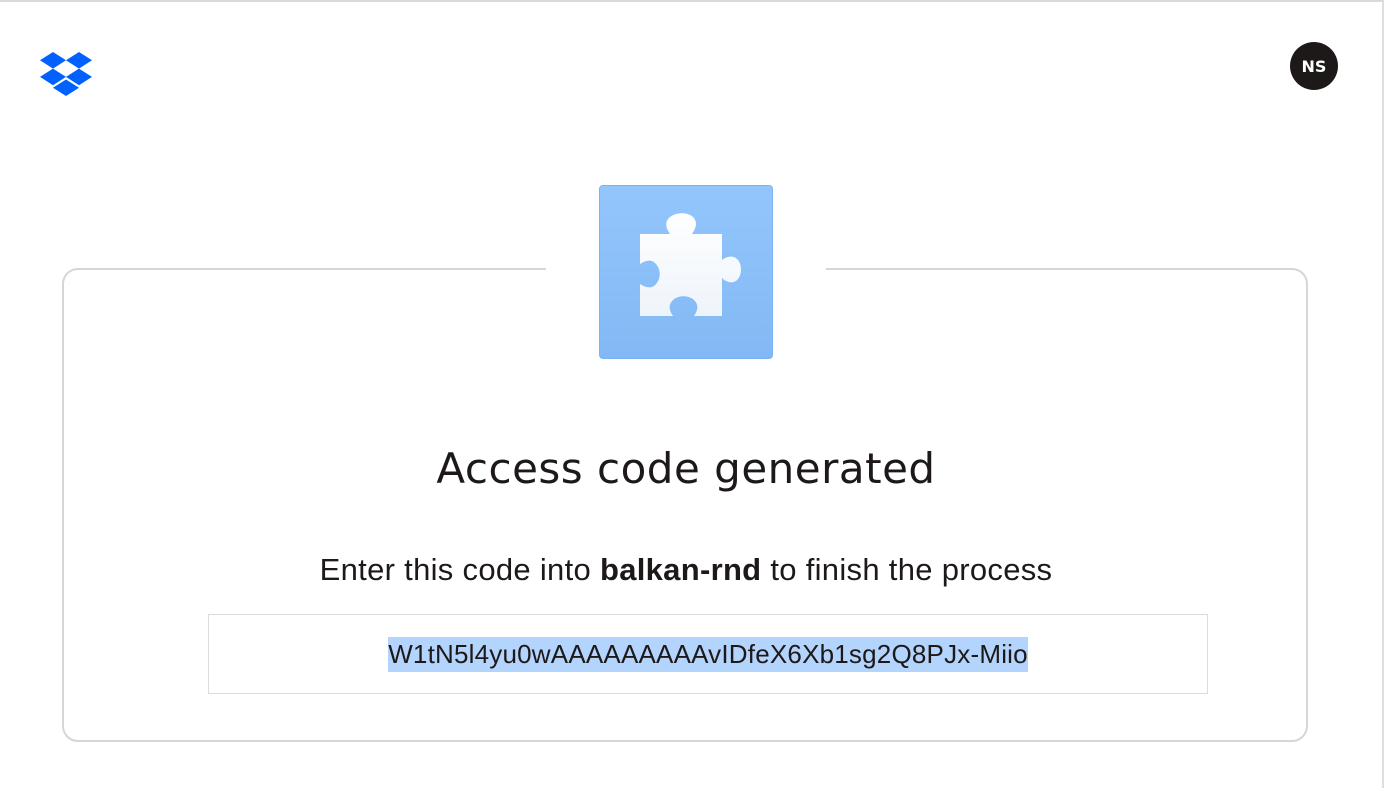 This screenshot has height=788, width=1384. What do you see at coordinates (459, 569) in the screenshot?
I see `instruction-prefix: Enter this code into` at bounding box center [459, 569].